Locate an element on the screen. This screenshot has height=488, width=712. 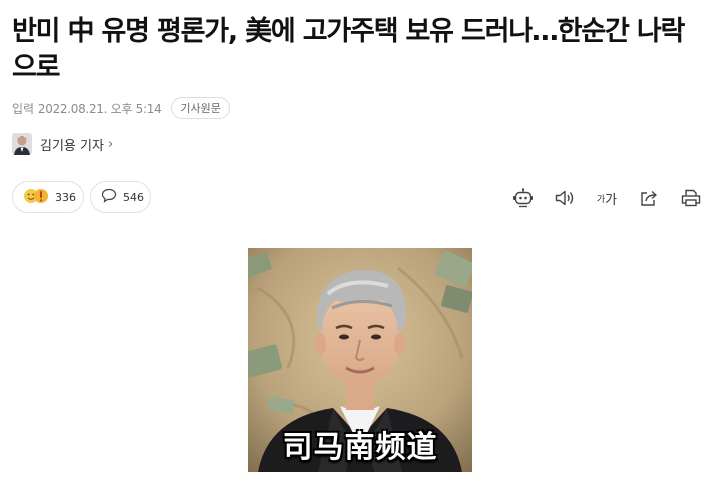
chevron-right-icon: › is located at coordinates (110, 144).